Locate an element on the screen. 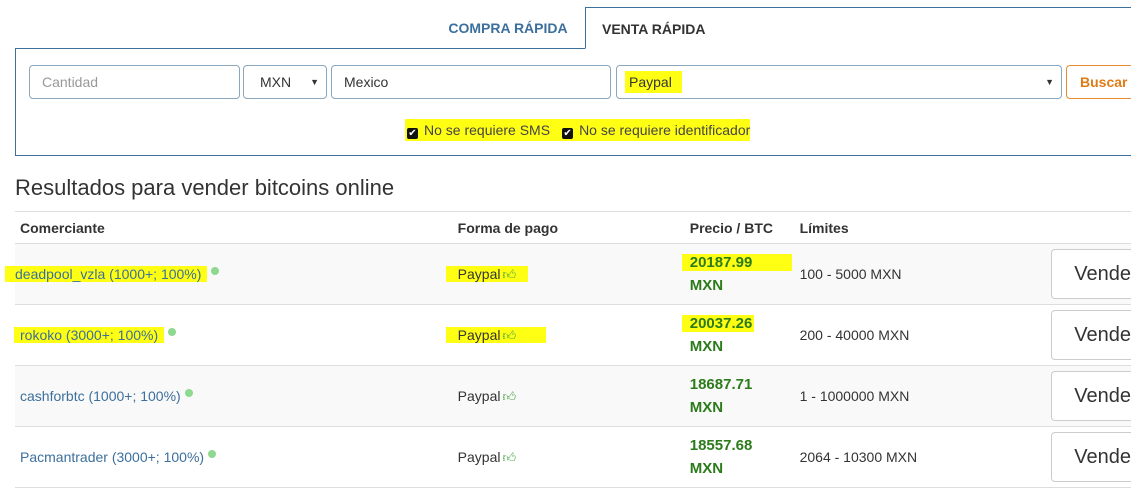 The image size is (1131, 488). trader-cell: rokoko (3000+; 100%) is located at coordinates (236, 335).